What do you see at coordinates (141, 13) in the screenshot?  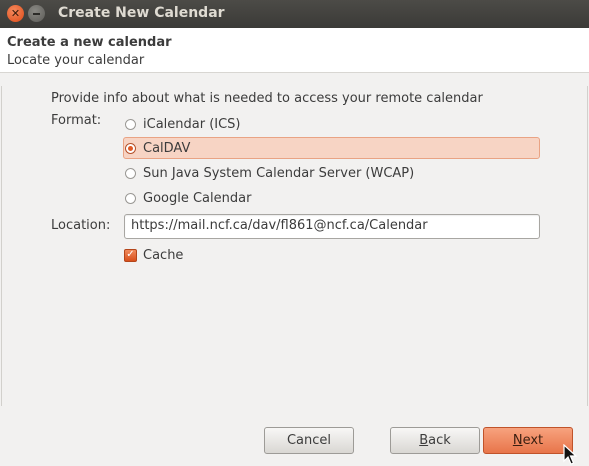 I see `window-title: Create New Calendar` at bounding box center [141, 13].